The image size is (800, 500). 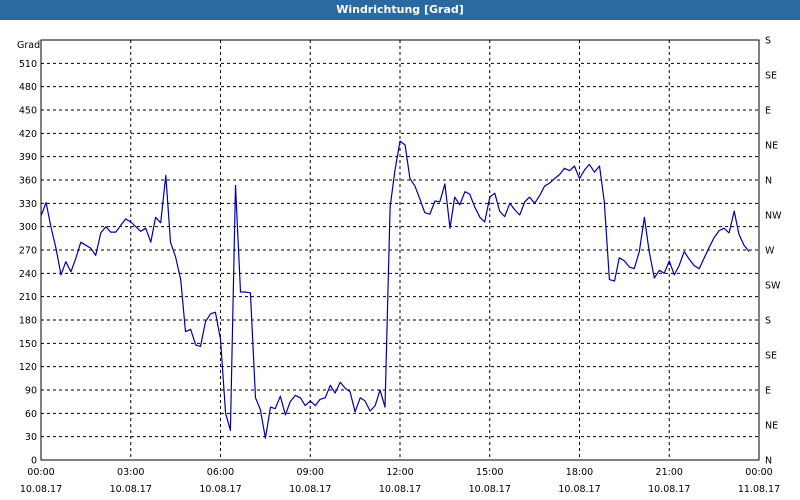 I want to click on y-tick-label: 120, so click(x=28, y=367).